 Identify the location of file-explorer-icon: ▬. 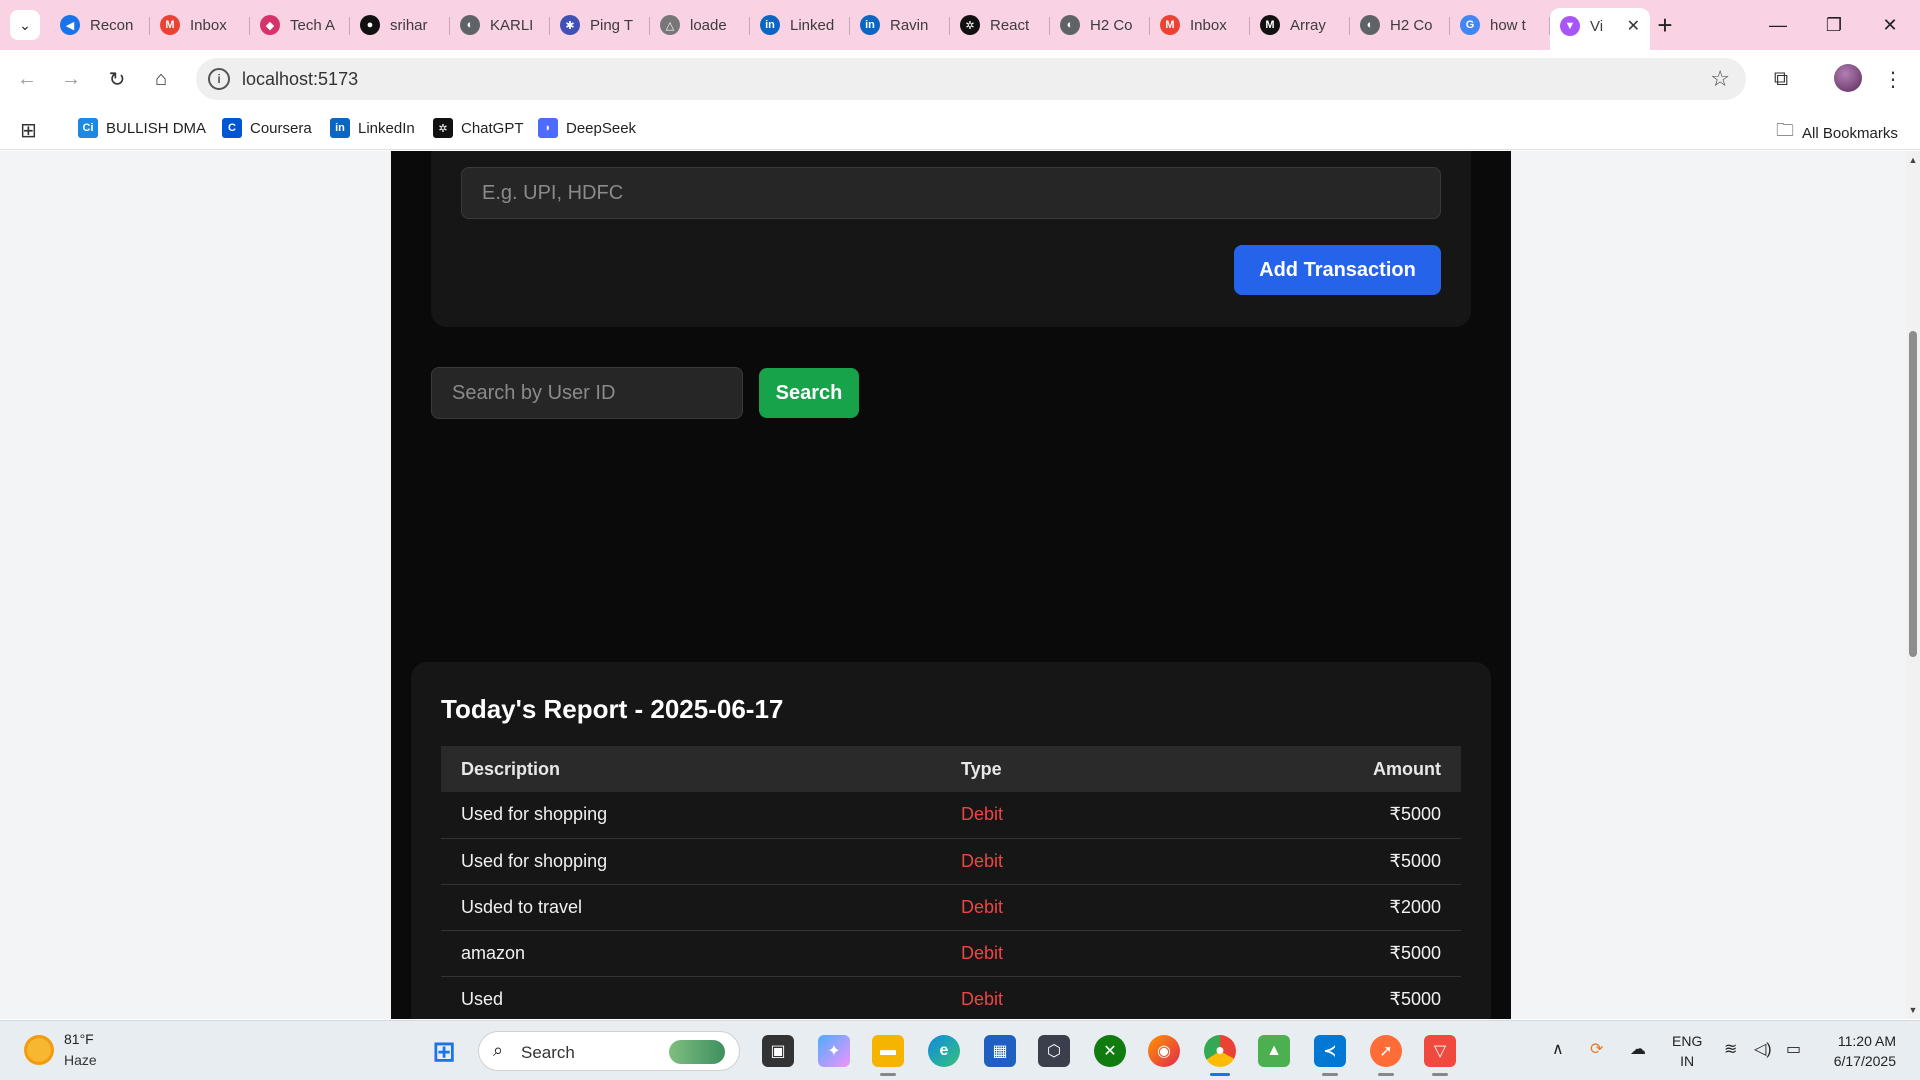
(888, 1051).